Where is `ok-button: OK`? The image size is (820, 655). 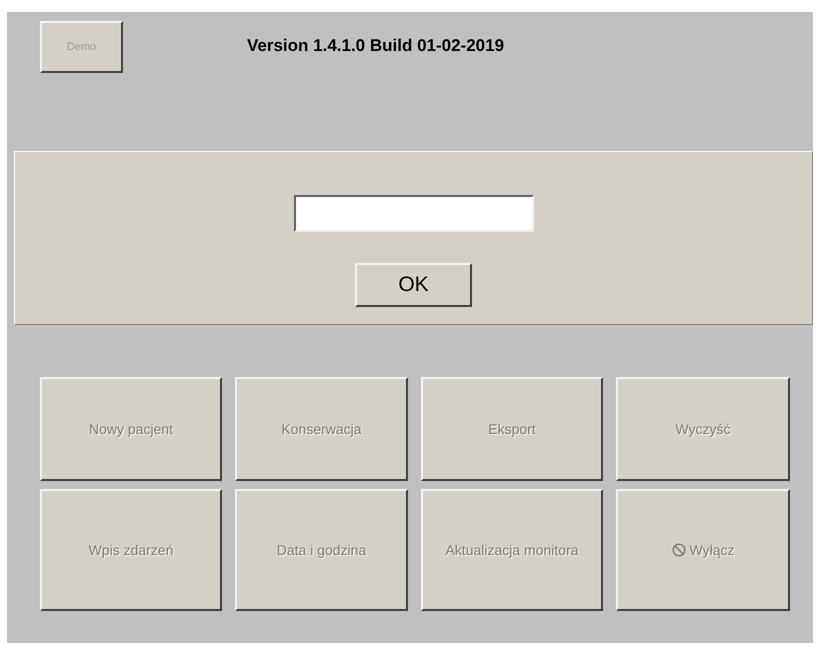
ok-button: OK is located at coordinates (413, 285).